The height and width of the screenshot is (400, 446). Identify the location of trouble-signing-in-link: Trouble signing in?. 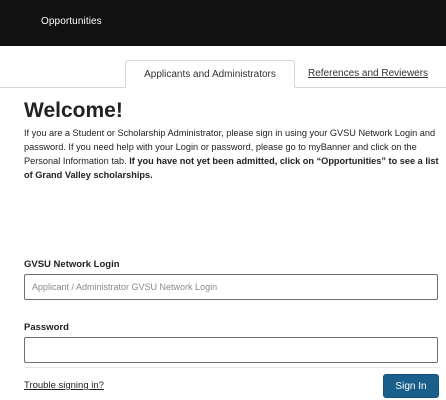
(64, 385).